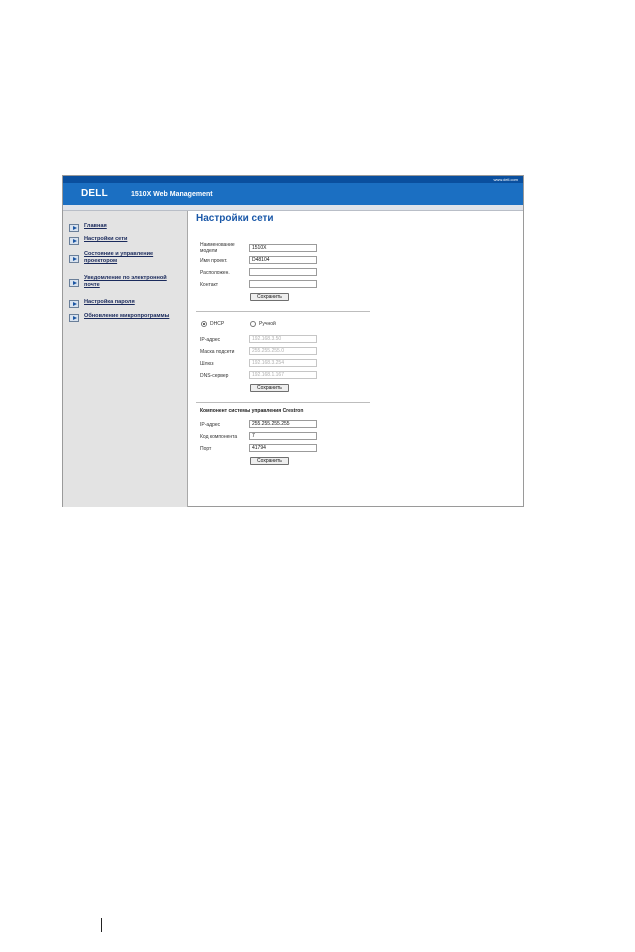  I want to click on sidebar-item-label: Обновление микропрограммы, so click(127, 316).